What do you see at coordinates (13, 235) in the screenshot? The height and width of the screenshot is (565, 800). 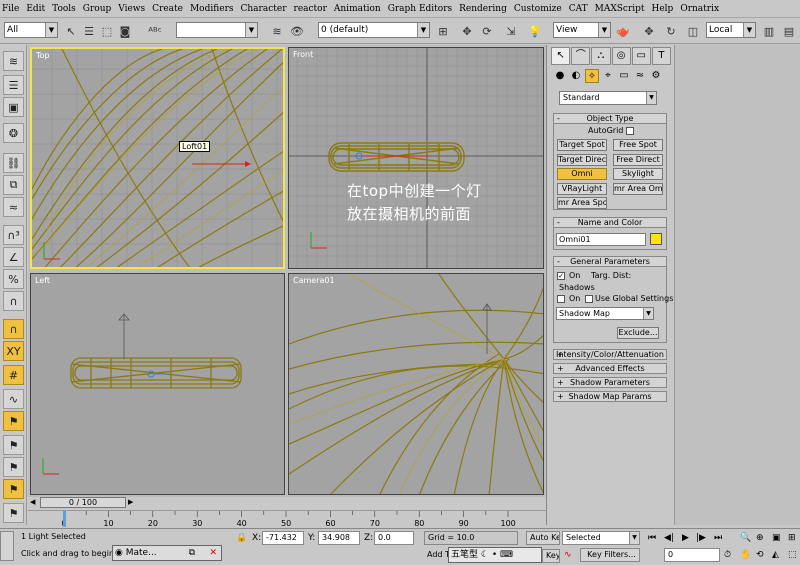 I see `snap-3-icon: ∩³` at bounding box center [13, 235].